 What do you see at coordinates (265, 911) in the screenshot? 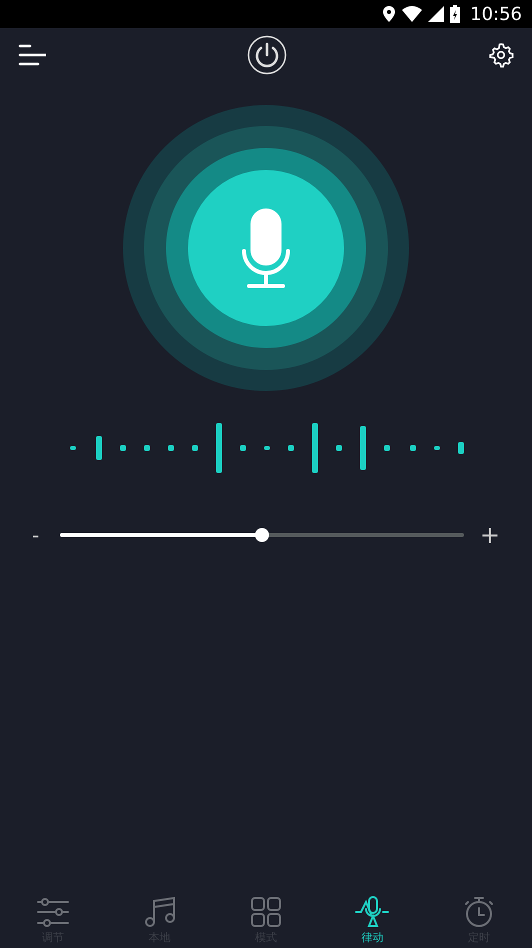
I see `grid-icon` at bounding box center [265, 911].